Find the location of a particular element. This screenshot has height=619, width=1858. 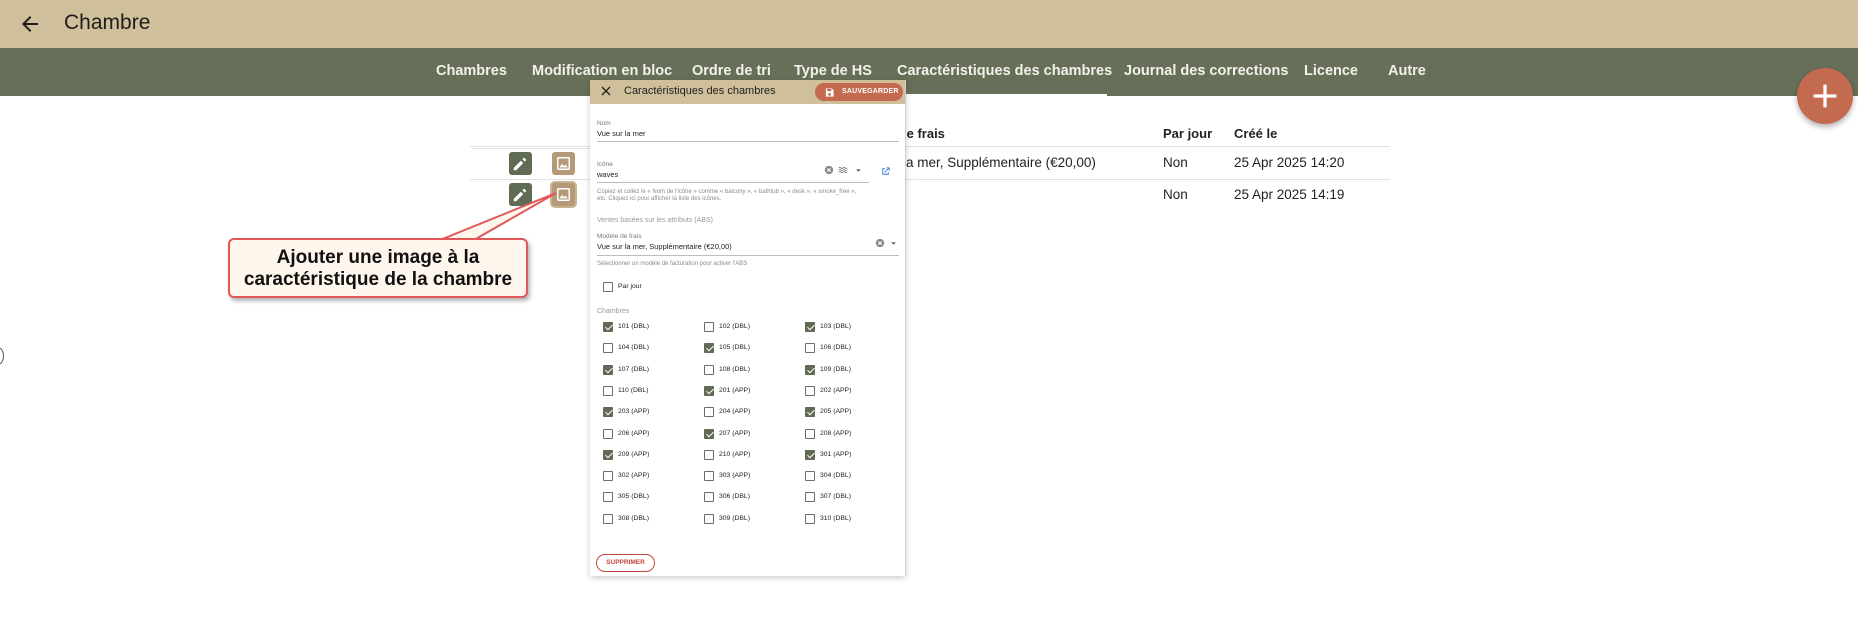

cell-created: 25 Apr 2025 14:20 is located at coordinates (1289, 162).